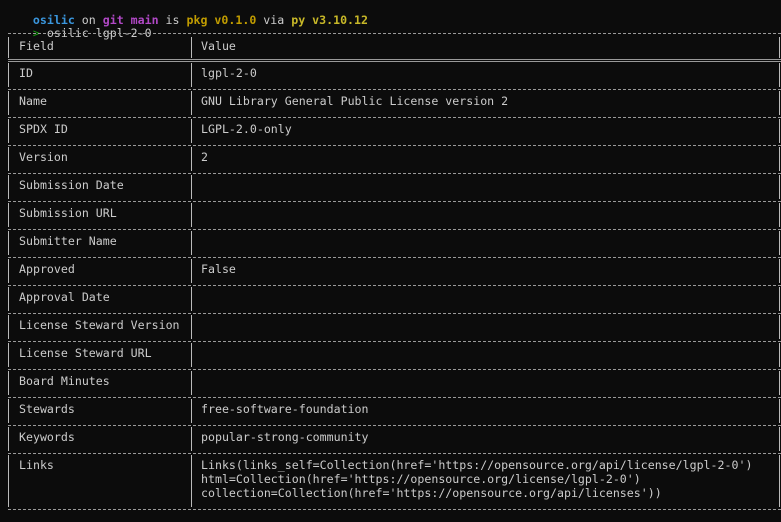 The image size is (781, 522). I want to click on table-value-cell: free-software-foundation, so click(285, 409).